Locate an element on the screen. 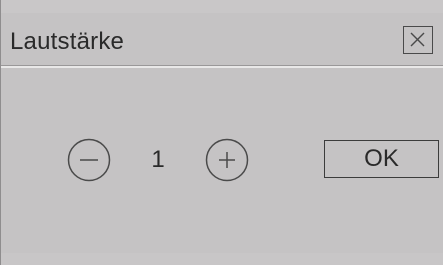  dialog-title: Lautstärke is located at coordinates (67, 41).